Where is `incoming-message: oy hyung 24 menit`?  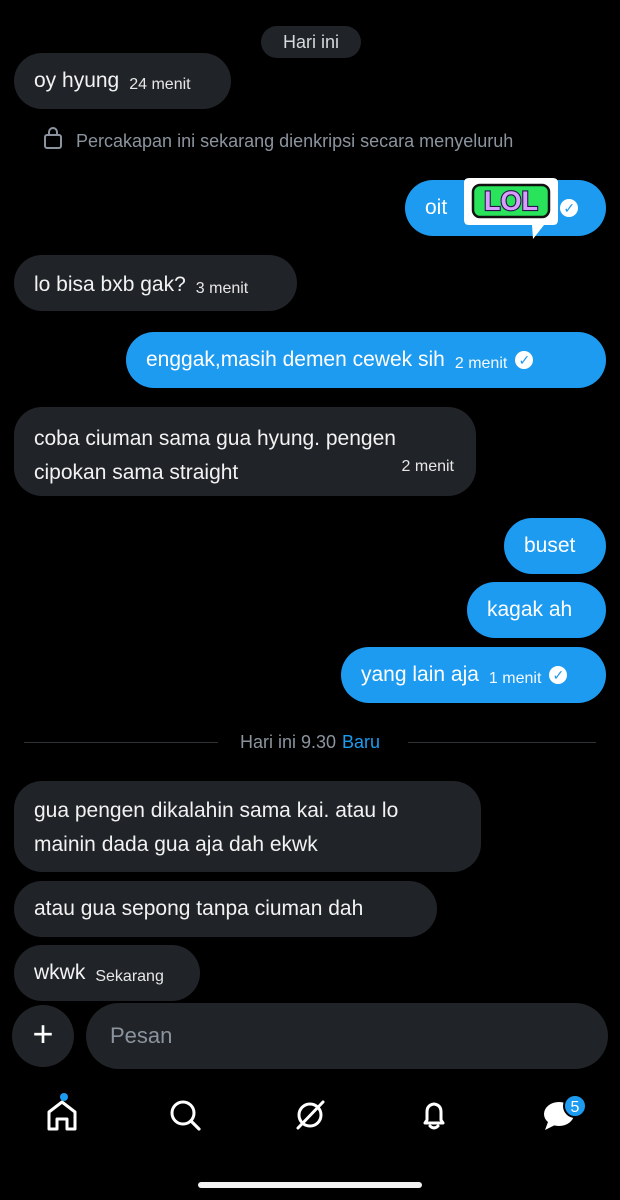 incoming-message: oy hyung 24 menit is located at coordinates (122, 81).